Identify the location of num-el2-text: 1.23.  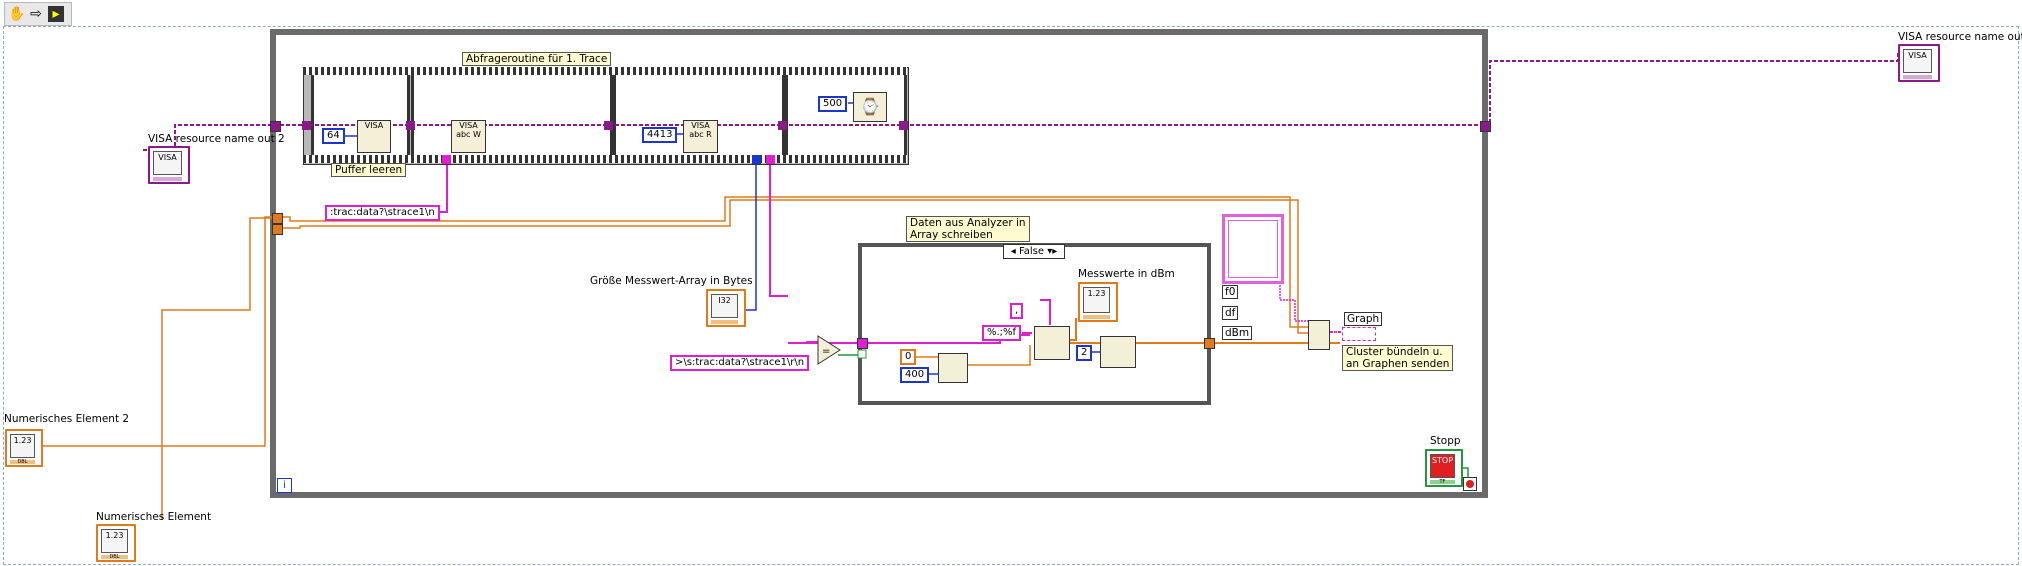
(22, 446).